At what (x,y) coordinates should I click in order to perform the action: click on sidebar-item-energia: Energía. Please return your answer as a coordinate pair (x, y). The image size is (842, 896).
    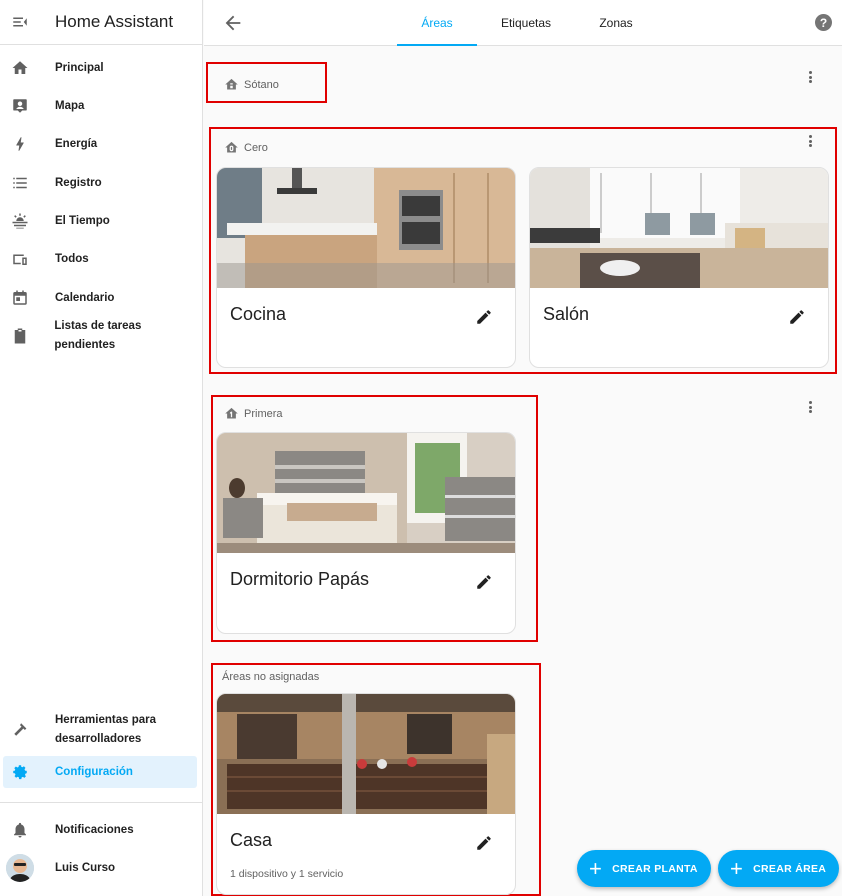
    Looking at the image, I should click on (101, 144).